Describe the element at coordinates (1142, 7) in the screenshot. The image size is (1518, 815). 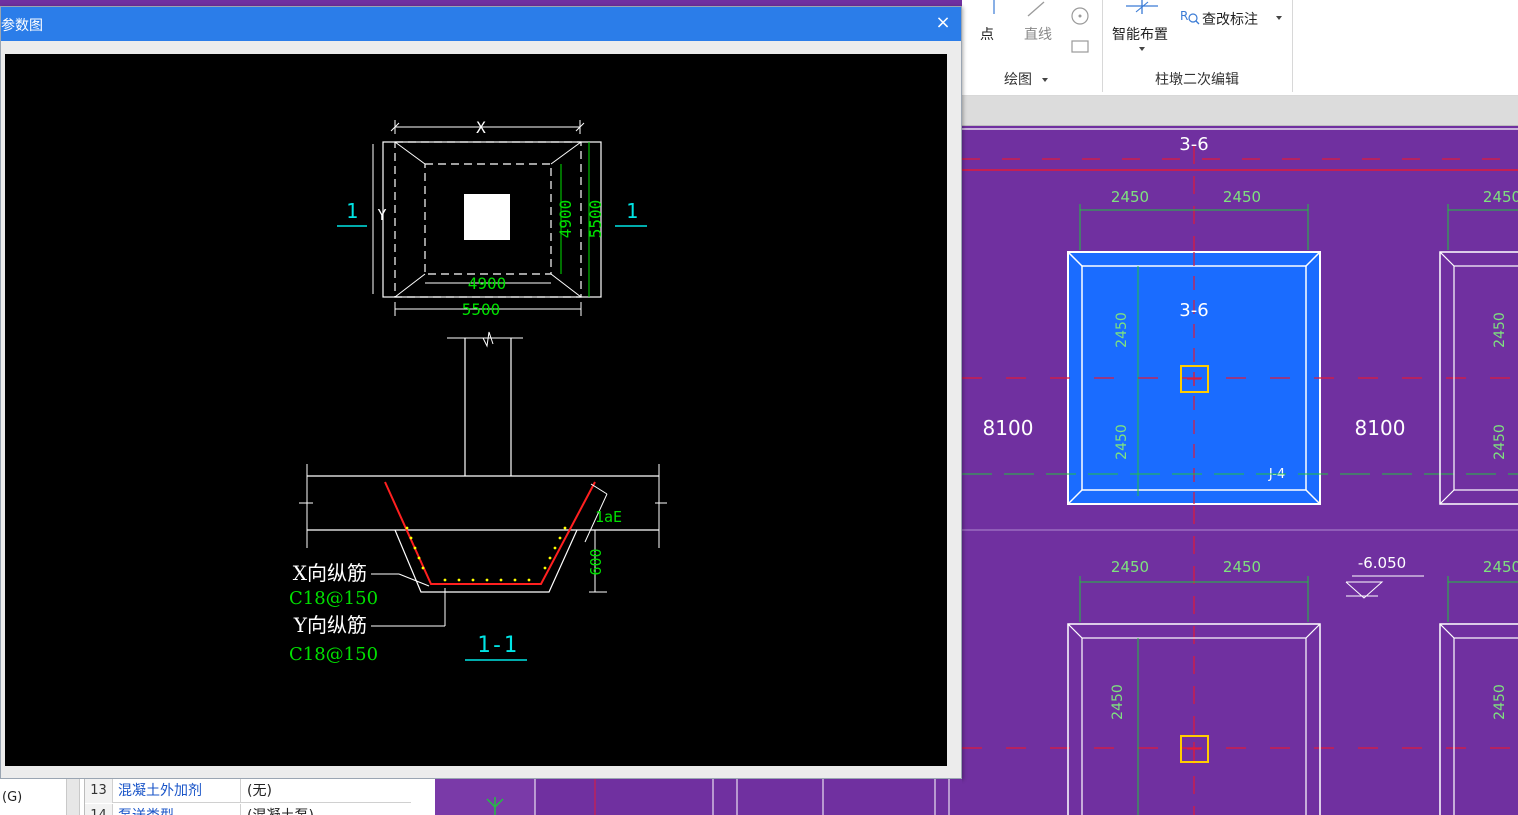
I see `smart-place-icon` at that location.